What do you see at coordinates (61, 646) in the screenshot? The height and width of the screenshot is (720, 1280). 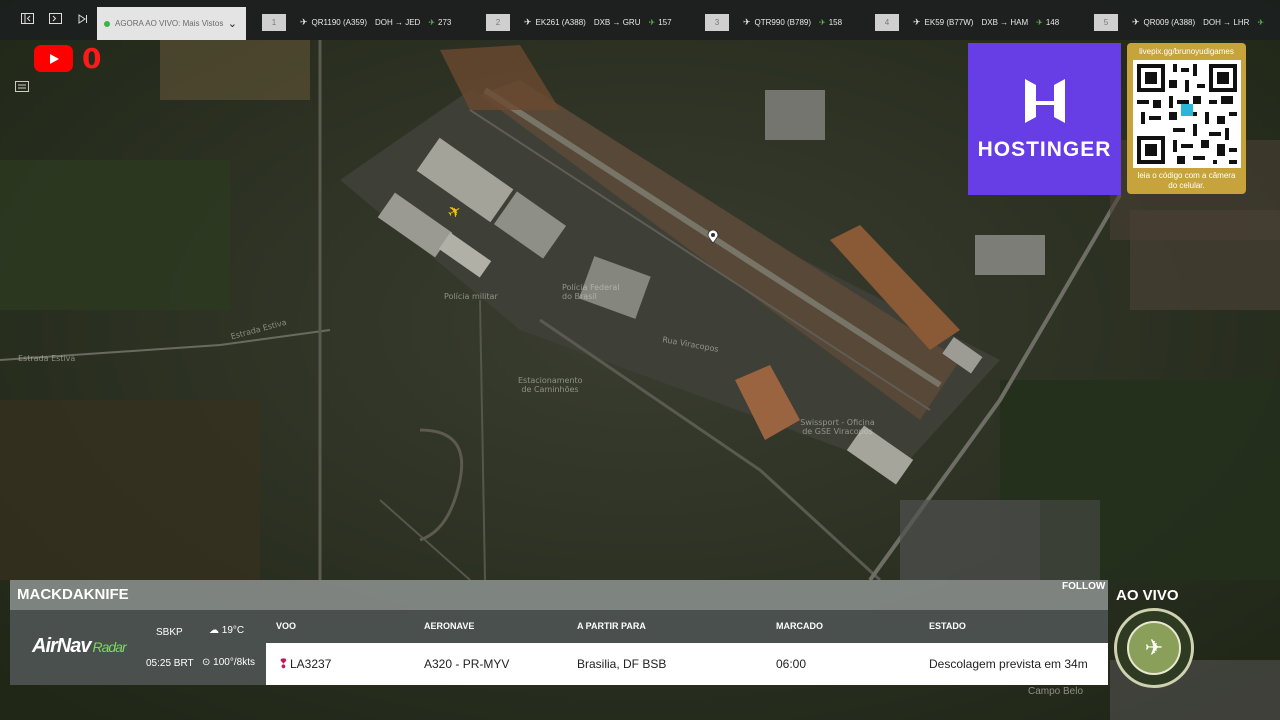 I see `airnav-logo-main: AirNav` at bounding box center [61, 646].